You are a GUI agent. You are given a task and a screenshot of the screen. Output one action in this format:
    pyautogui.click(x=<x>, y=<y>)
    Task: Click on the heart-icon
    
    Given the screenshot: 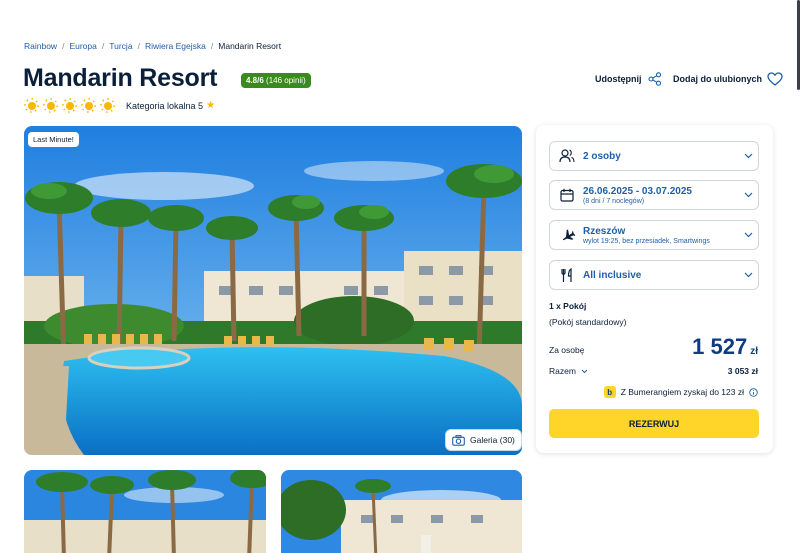 What is the action you would take?
    pyautogui.click(x=775, y=79)
    